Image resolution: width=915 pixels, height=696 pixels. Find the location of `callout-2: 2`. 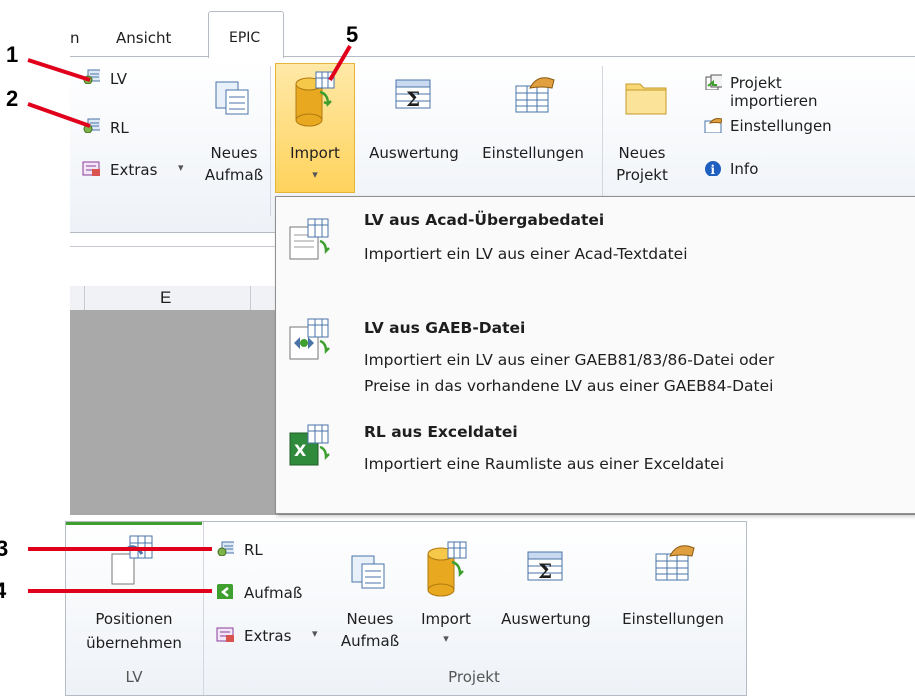

callout-2: 2 is located at coordinates (12, 98).